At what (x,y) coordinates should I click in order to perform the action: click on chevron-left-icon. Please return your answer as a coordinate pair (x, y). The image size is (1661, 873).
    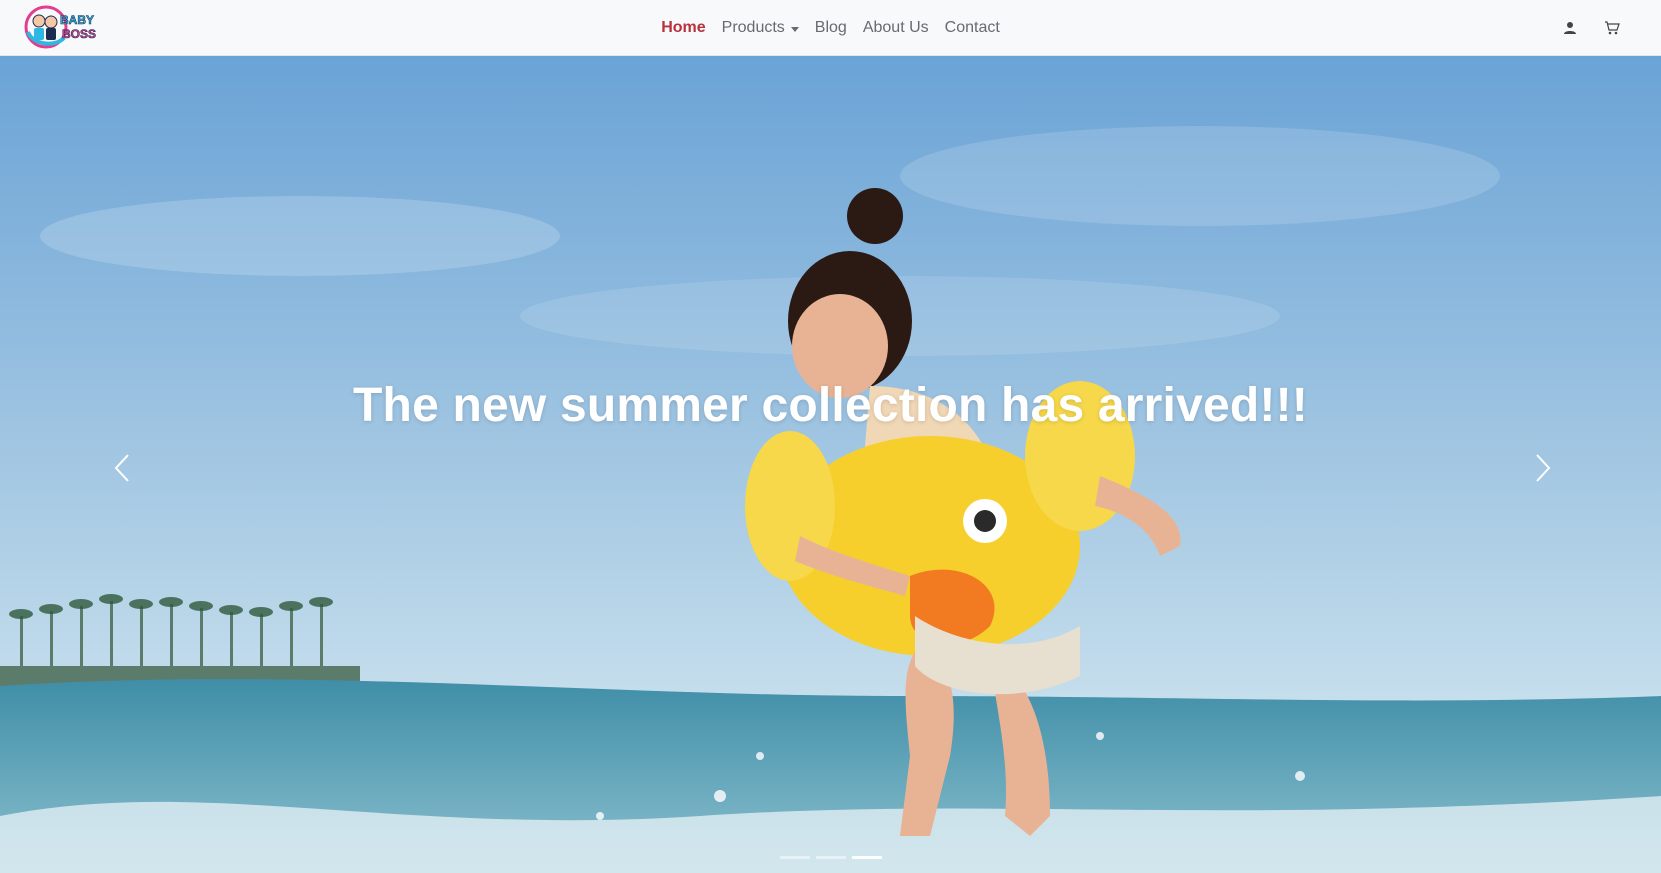
    Looking at the image, I should click on (121, 468).